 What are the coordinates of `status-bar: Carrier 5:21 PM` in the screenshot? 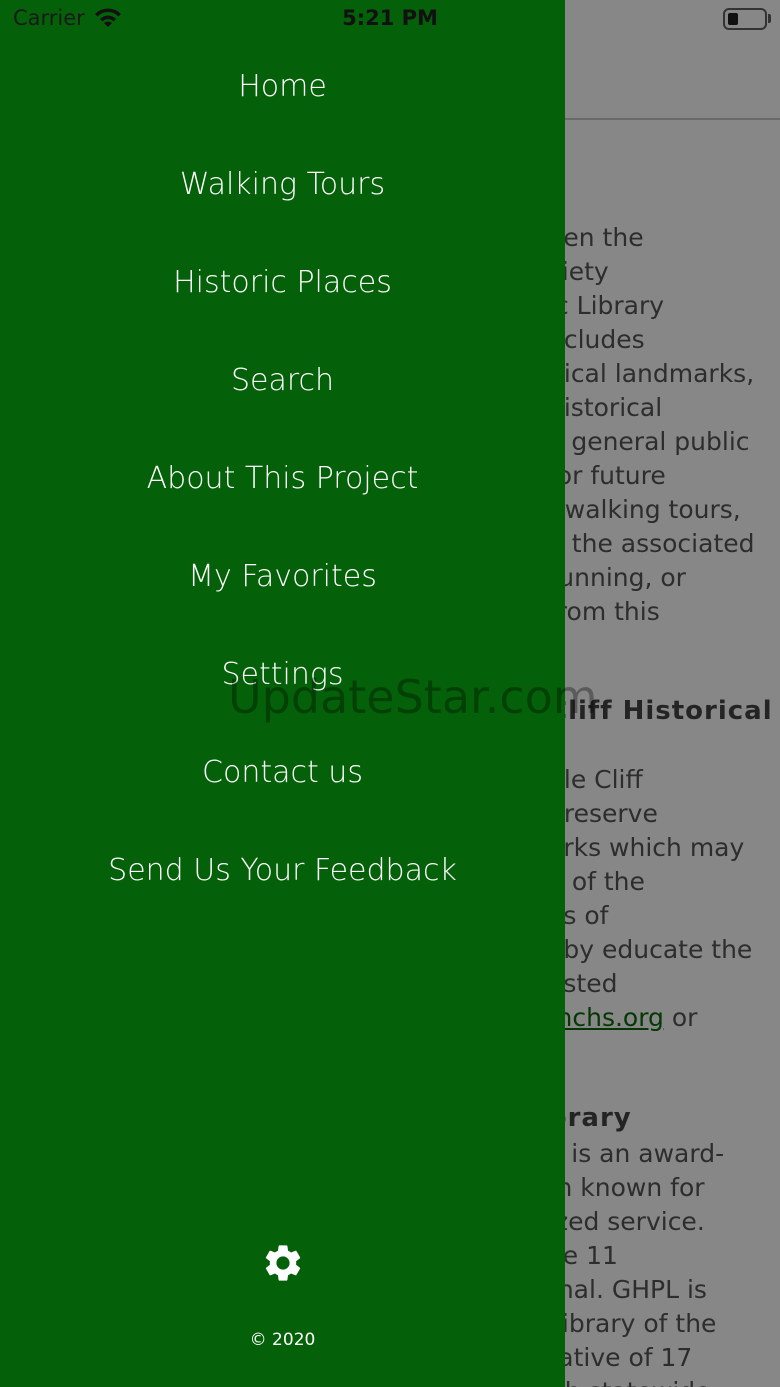 It's located at (390, 20).